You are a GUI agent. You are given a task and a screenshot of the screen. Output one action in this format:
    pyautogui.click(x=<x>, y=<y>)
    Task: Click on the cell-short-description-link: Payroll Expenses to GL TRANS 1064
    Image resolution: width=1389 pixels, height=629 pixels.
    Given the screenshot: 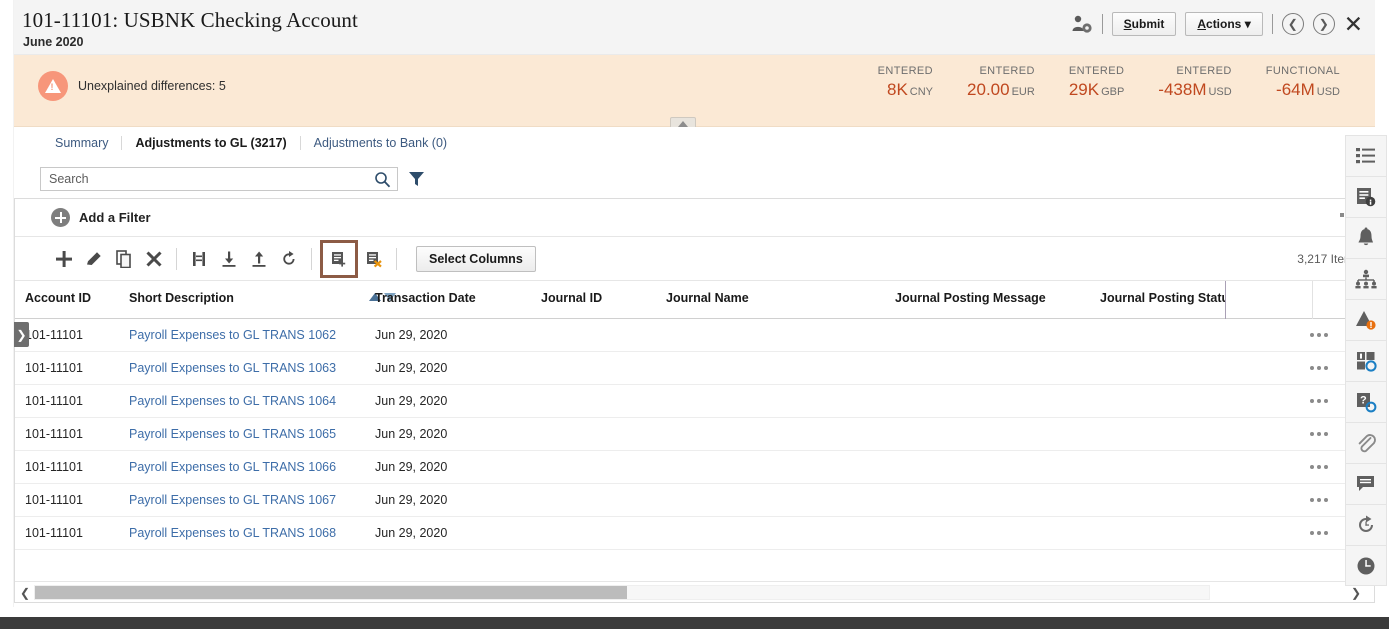 What is the action you would take?
    pyautogui.click(x=232, y=401)
    